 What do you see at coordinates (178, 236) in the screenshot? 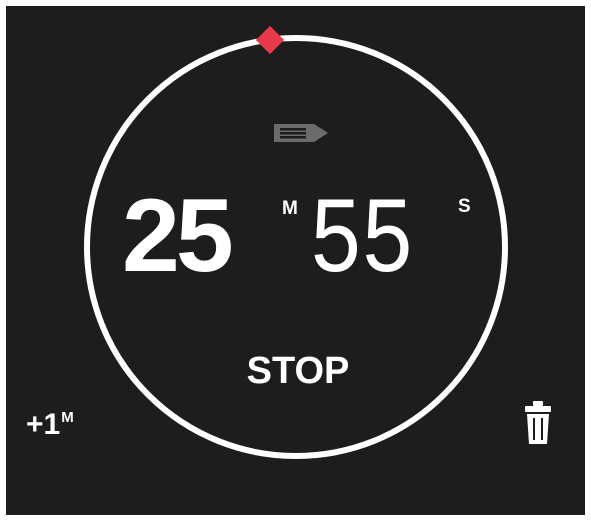
I see `minutes-value: 25` at bounding box center [178, 236].